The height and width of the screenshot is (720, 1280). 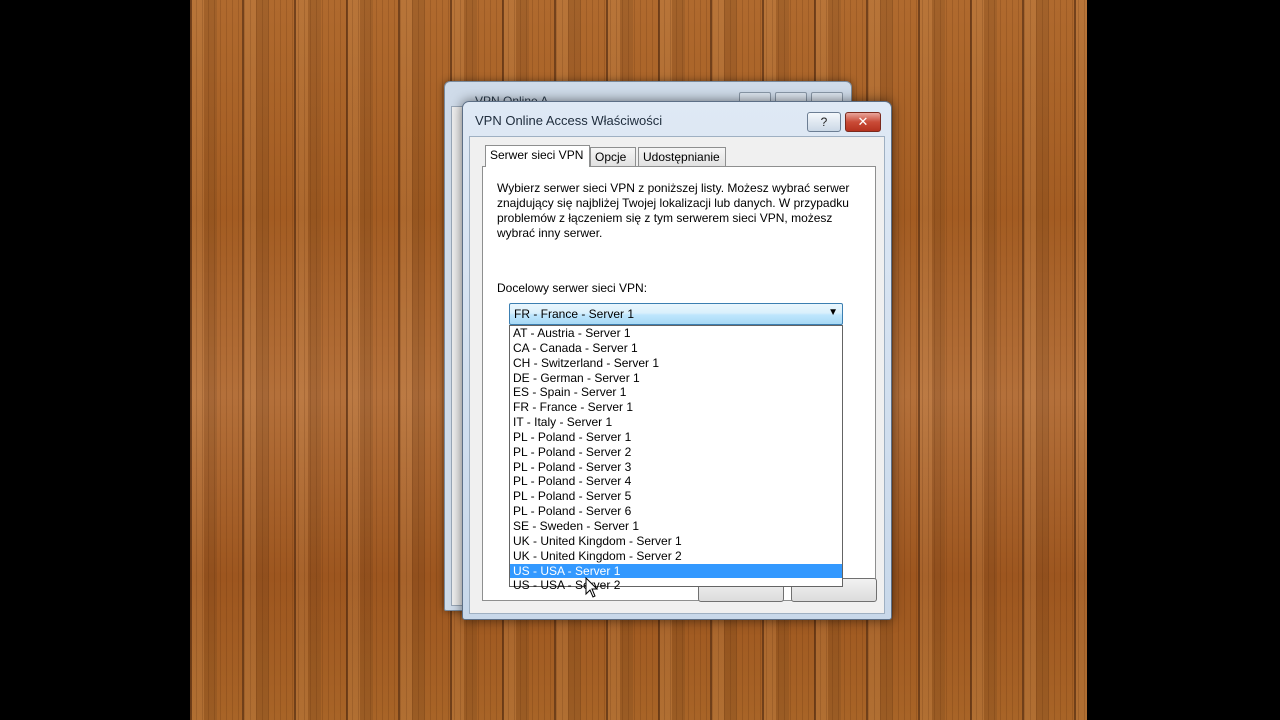 I want to click on list-item: SE - Sweden - Server 1, so click(x=676, y=526).